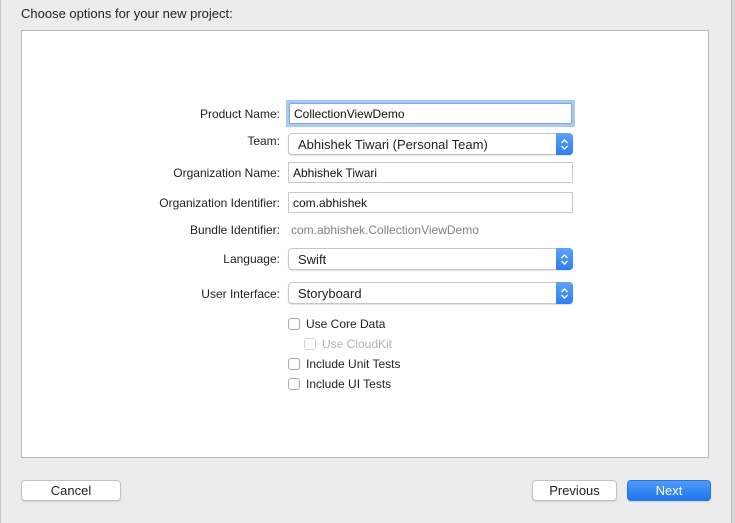 This screenshot has height=523, width=735. I want to click on use-cloudkit-checkbox: Use CloudKit, so click(348, 344).